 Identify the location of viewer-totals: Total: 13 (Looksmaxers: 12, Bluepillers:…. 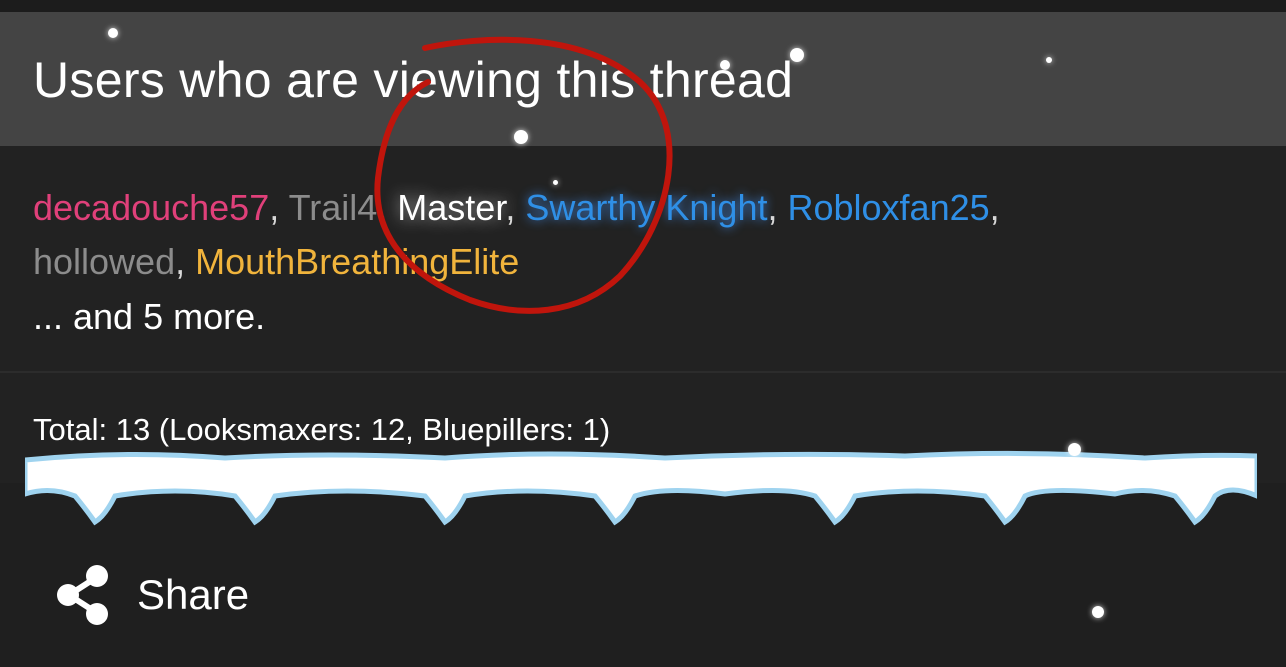
(322, 429).